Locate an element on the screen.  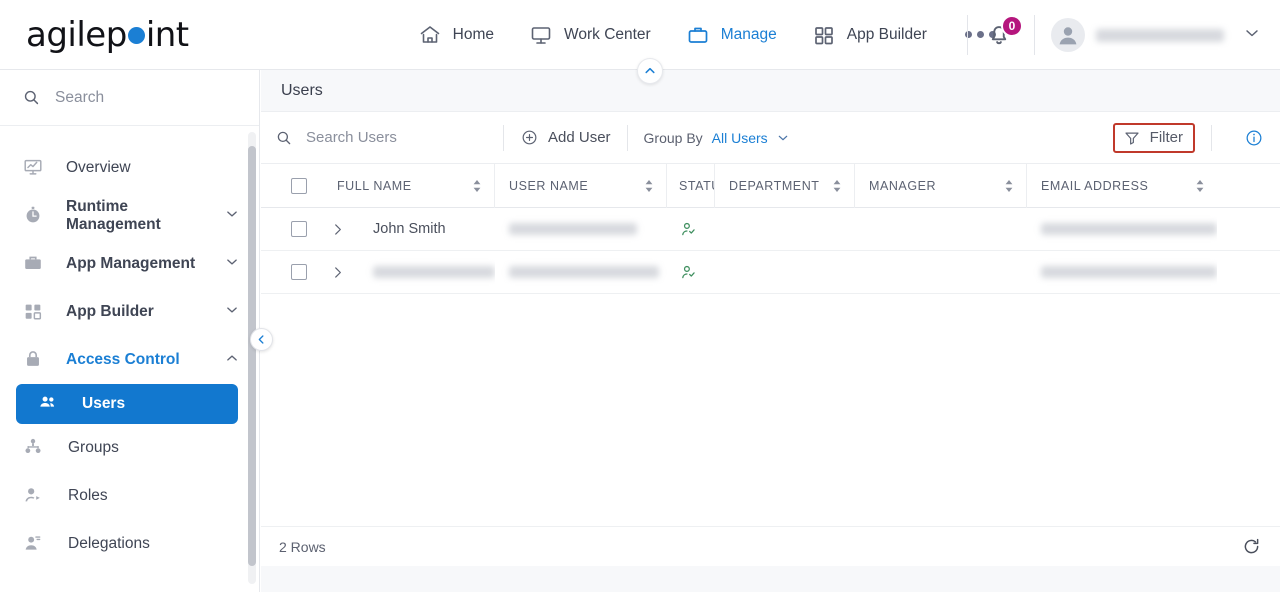
cell-user-name is located at coordinates (581, 272).